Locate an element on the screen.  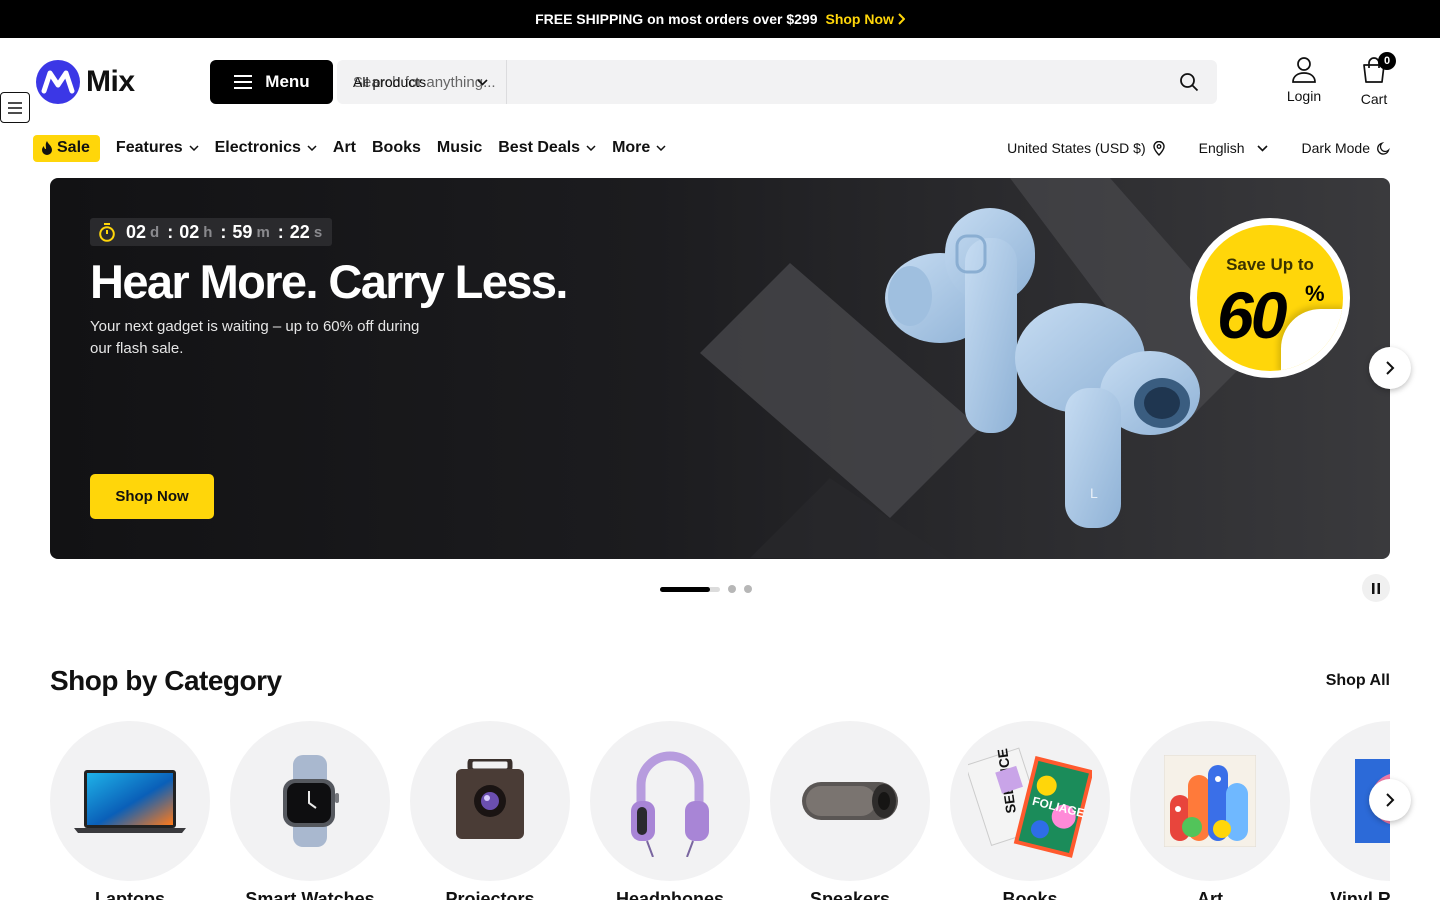
flame-icon is located at coordinates (47, 147).